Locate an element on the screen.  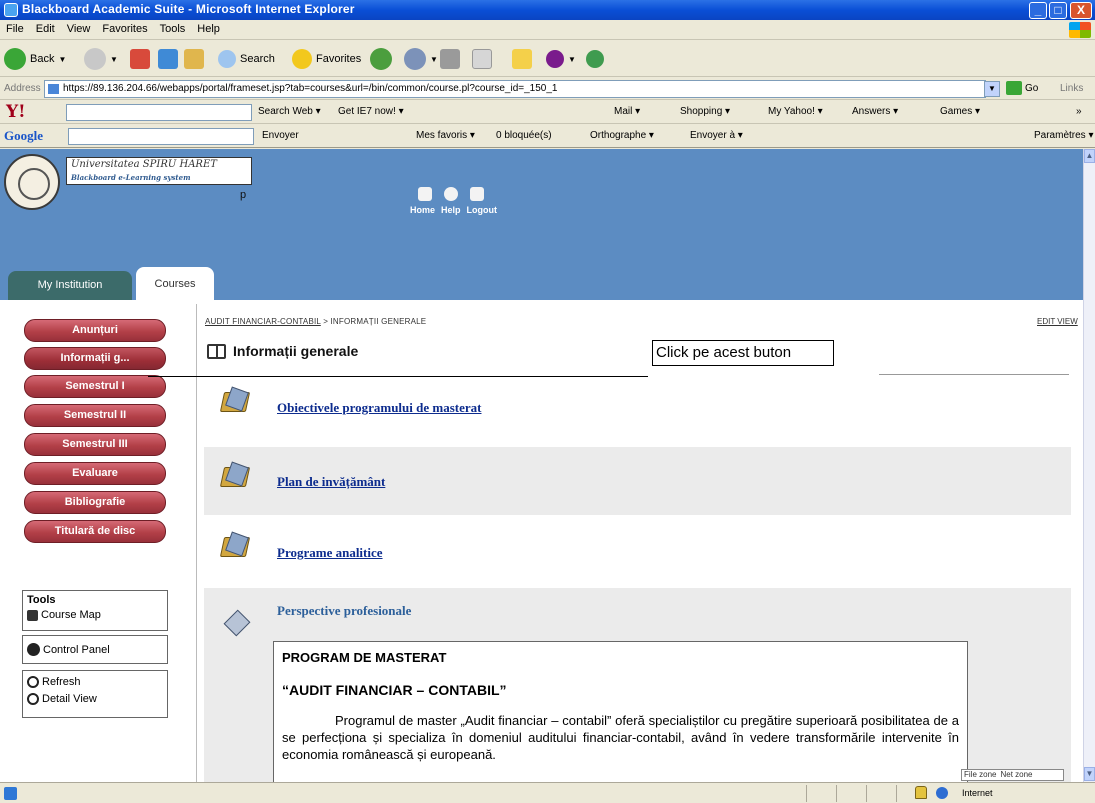
list-item: Plan de invățământ is located at coordinates (637, 481).